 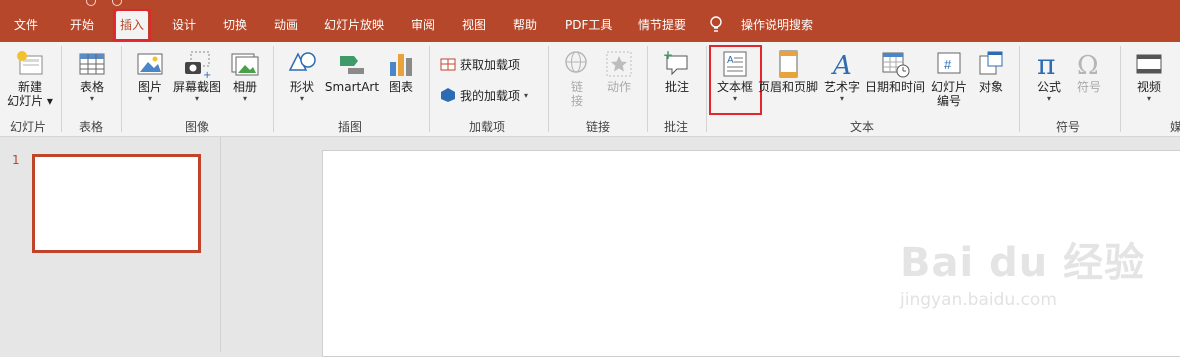 What do you see at coordinates (235, 25) in the screenshot?
I see `tab-transitions: 切换` at bounding box center [235, 25].